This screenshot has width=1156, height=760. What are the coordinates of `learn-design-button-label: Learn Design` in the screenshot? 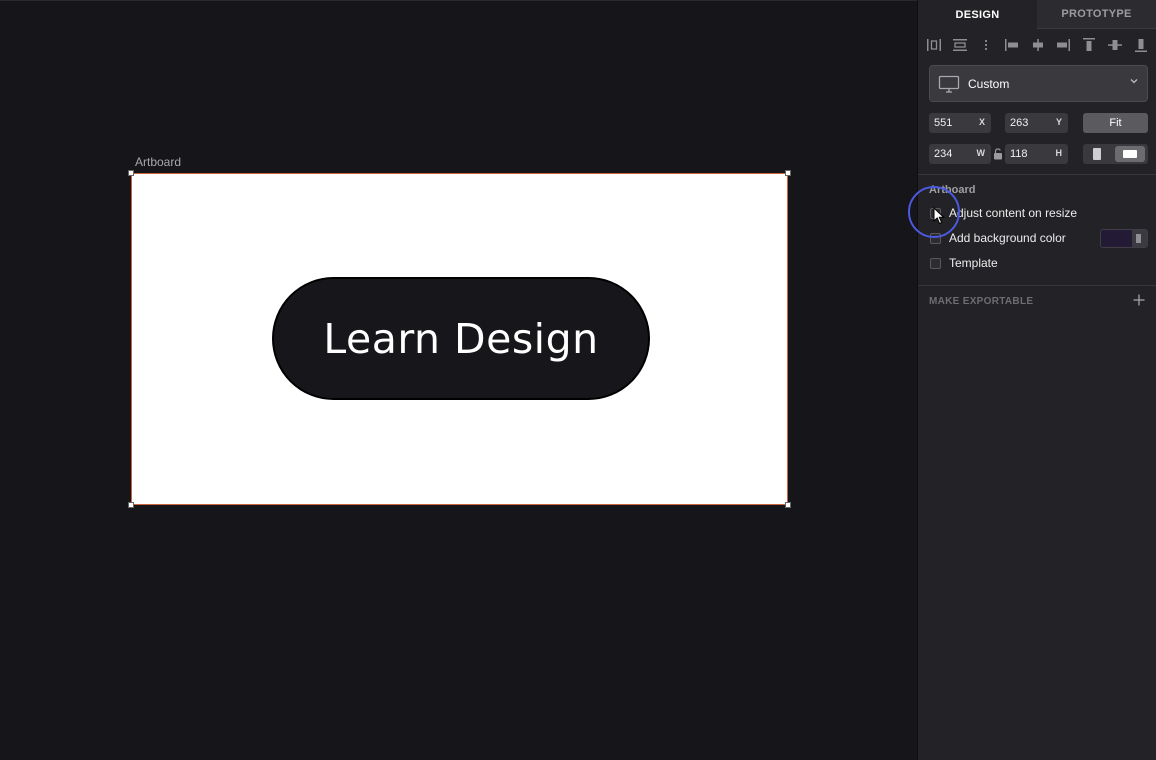 It's located at (461, 338).